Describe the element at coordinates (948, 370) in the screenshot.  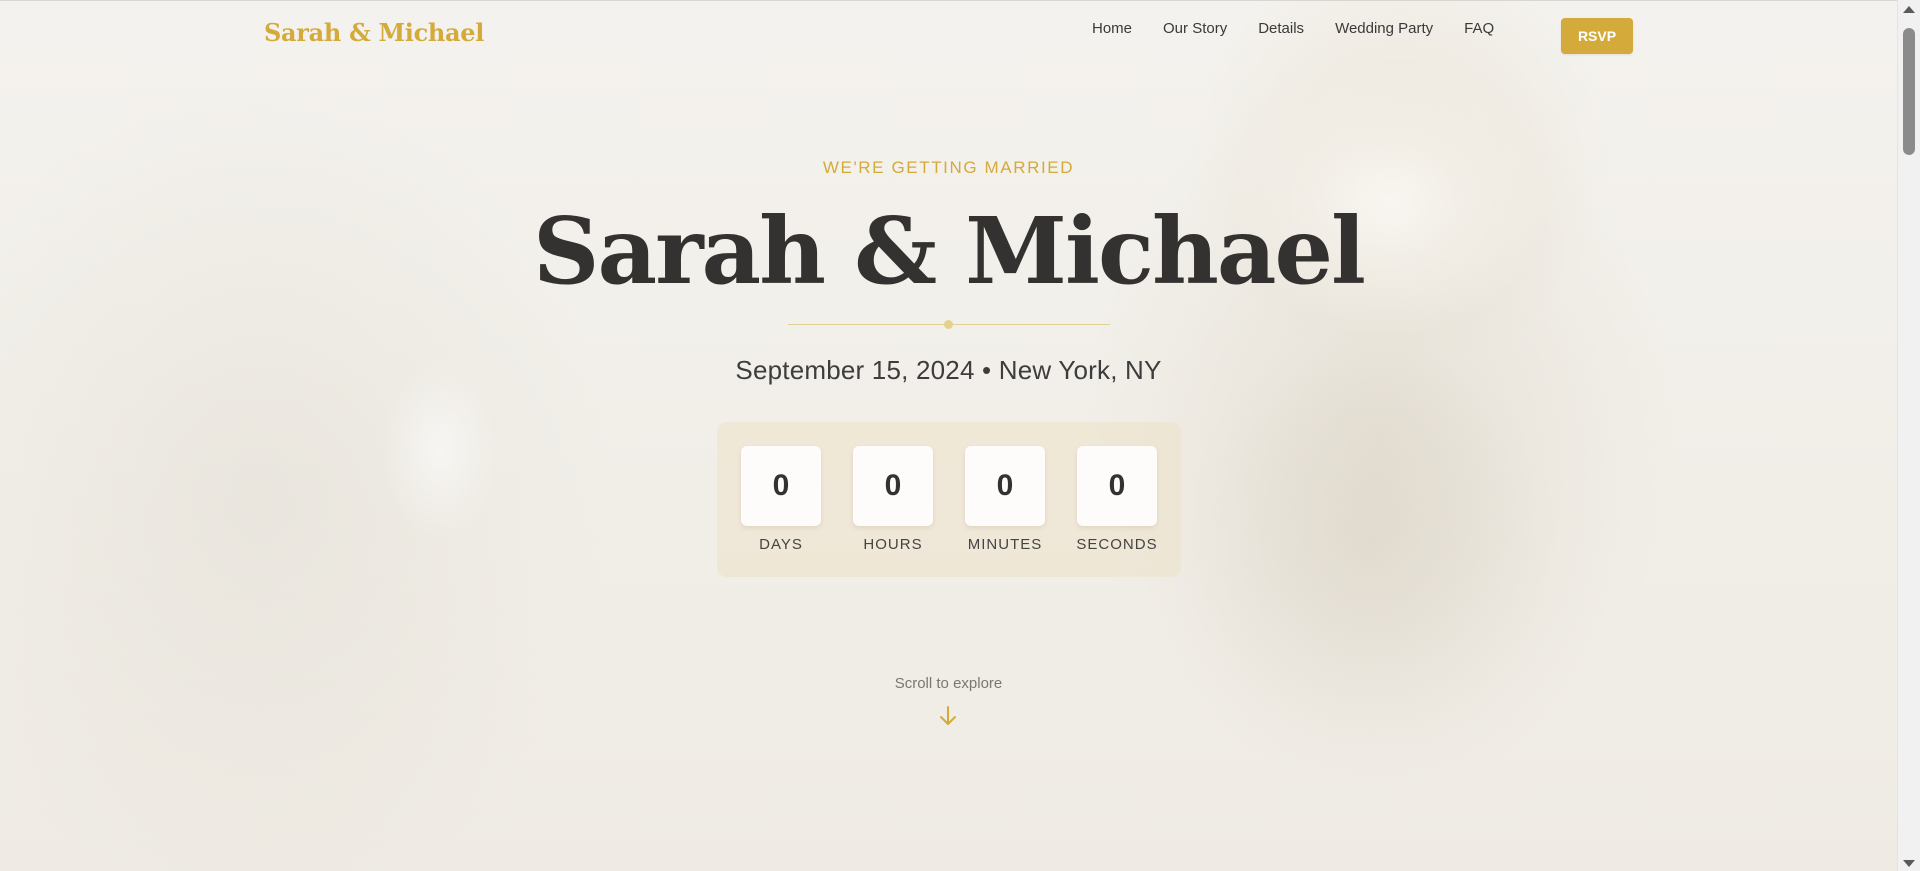
I see `date-location: September 15, 2024 • New York, NY` at that location.